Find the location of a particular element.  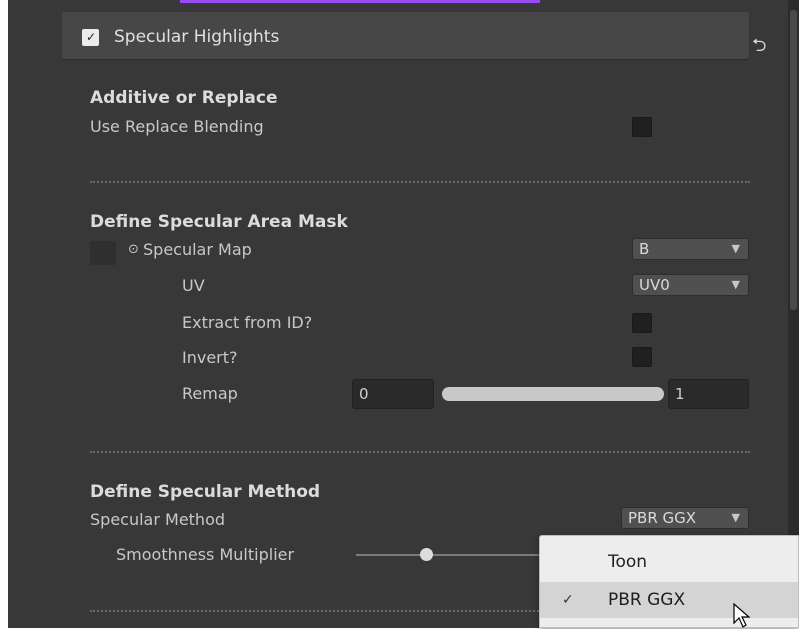

extract-from-id-checkbox is located at coordinates (642, 323).